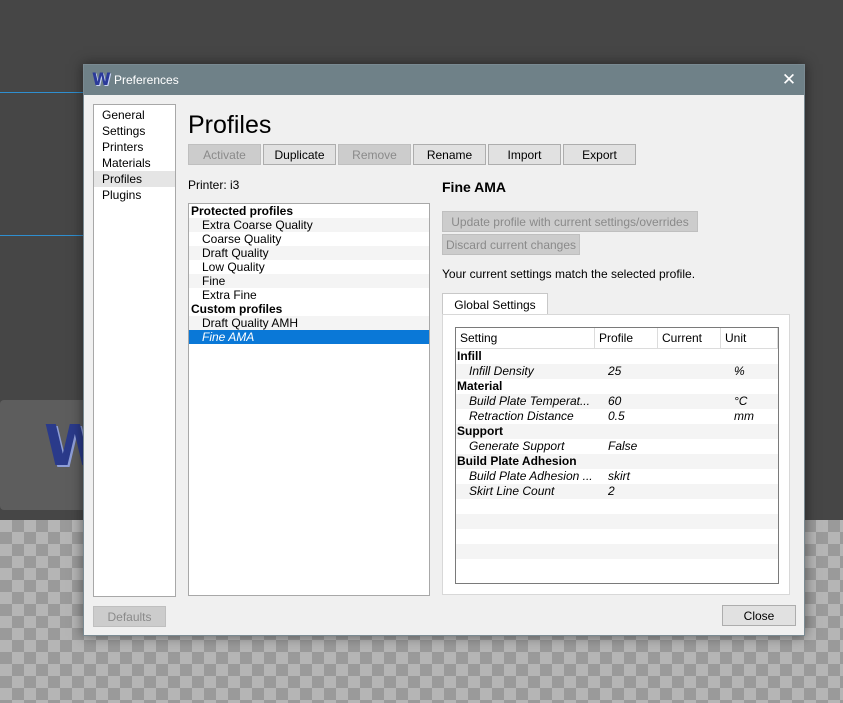  I want to click on category-row: Build Plate Adhesion, so click(617, 461).